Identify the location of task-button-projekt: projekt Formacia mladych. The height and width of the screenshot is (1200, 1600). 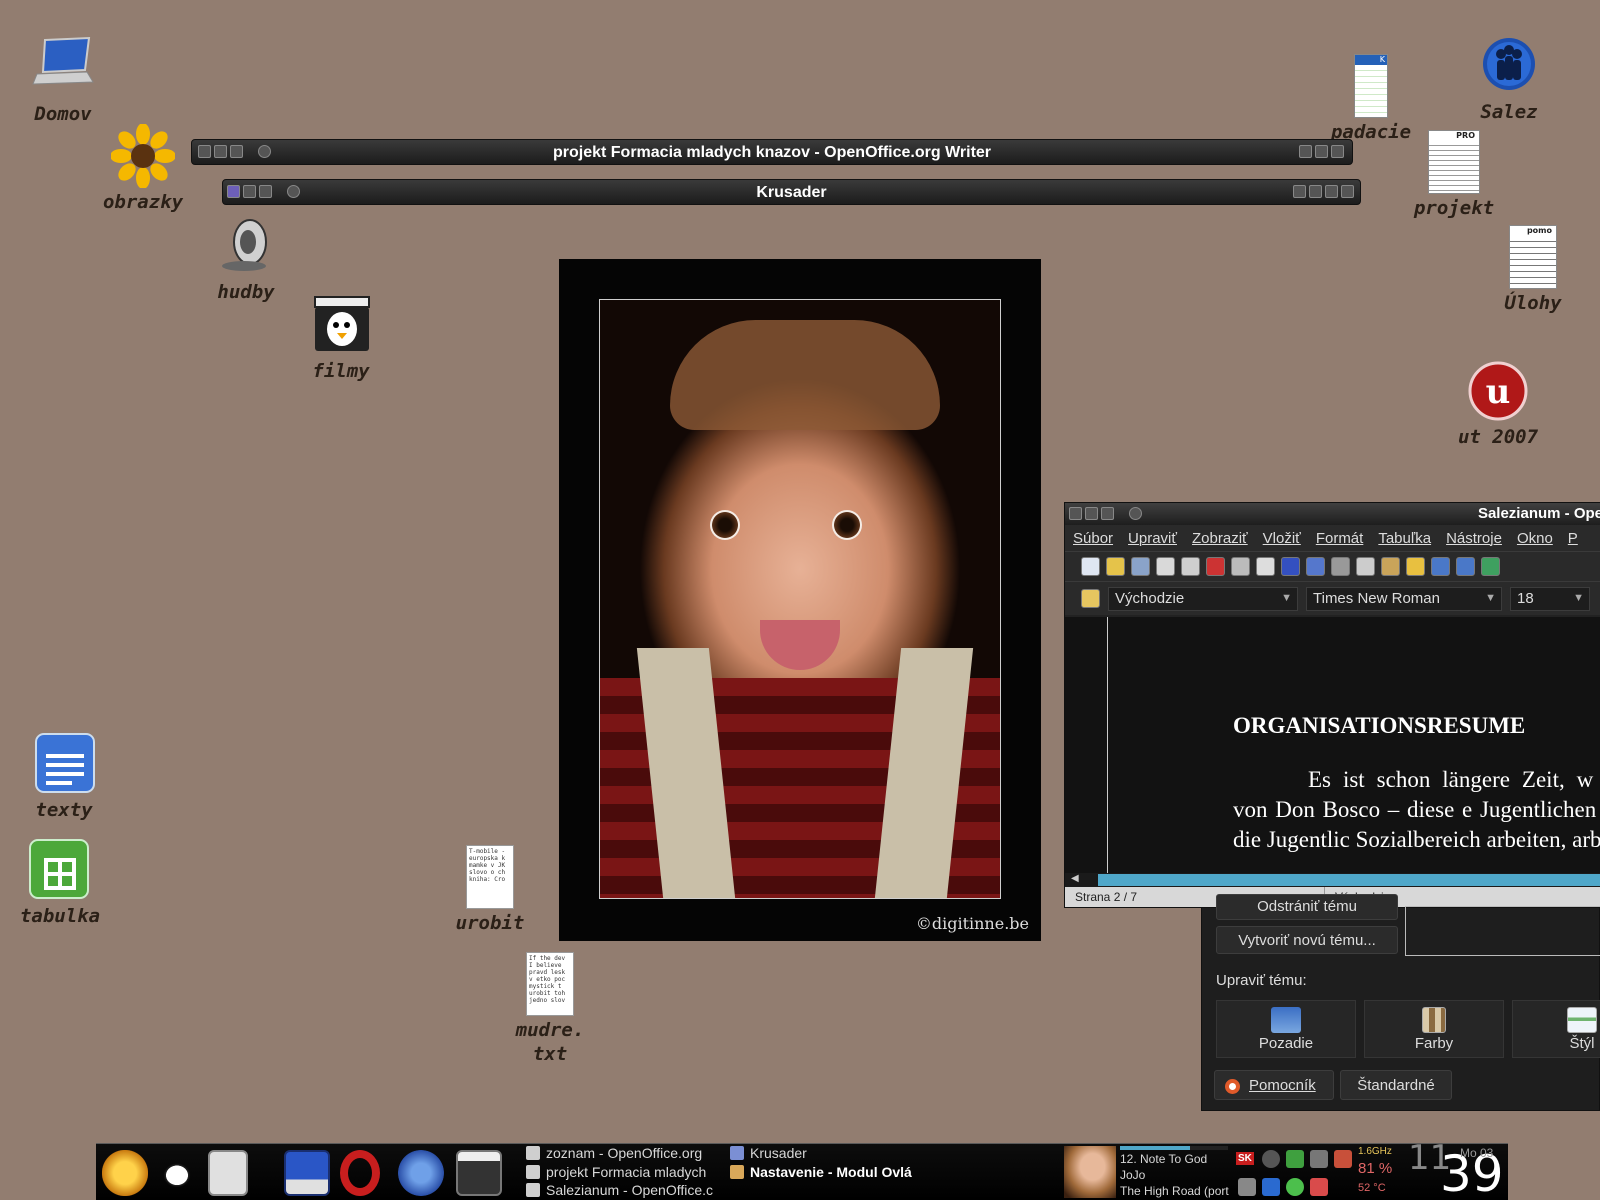
(621, 1172).